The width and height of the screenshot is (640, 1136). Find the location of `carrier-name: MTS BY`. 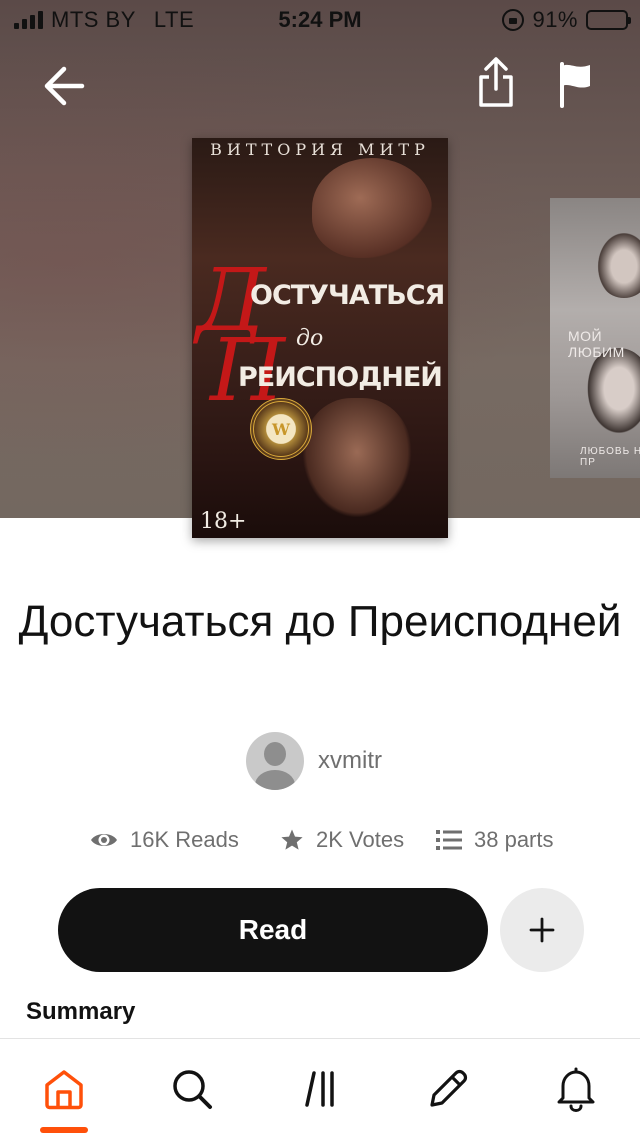

carrier-name: MTS BY is located at coordinates (93, 19).